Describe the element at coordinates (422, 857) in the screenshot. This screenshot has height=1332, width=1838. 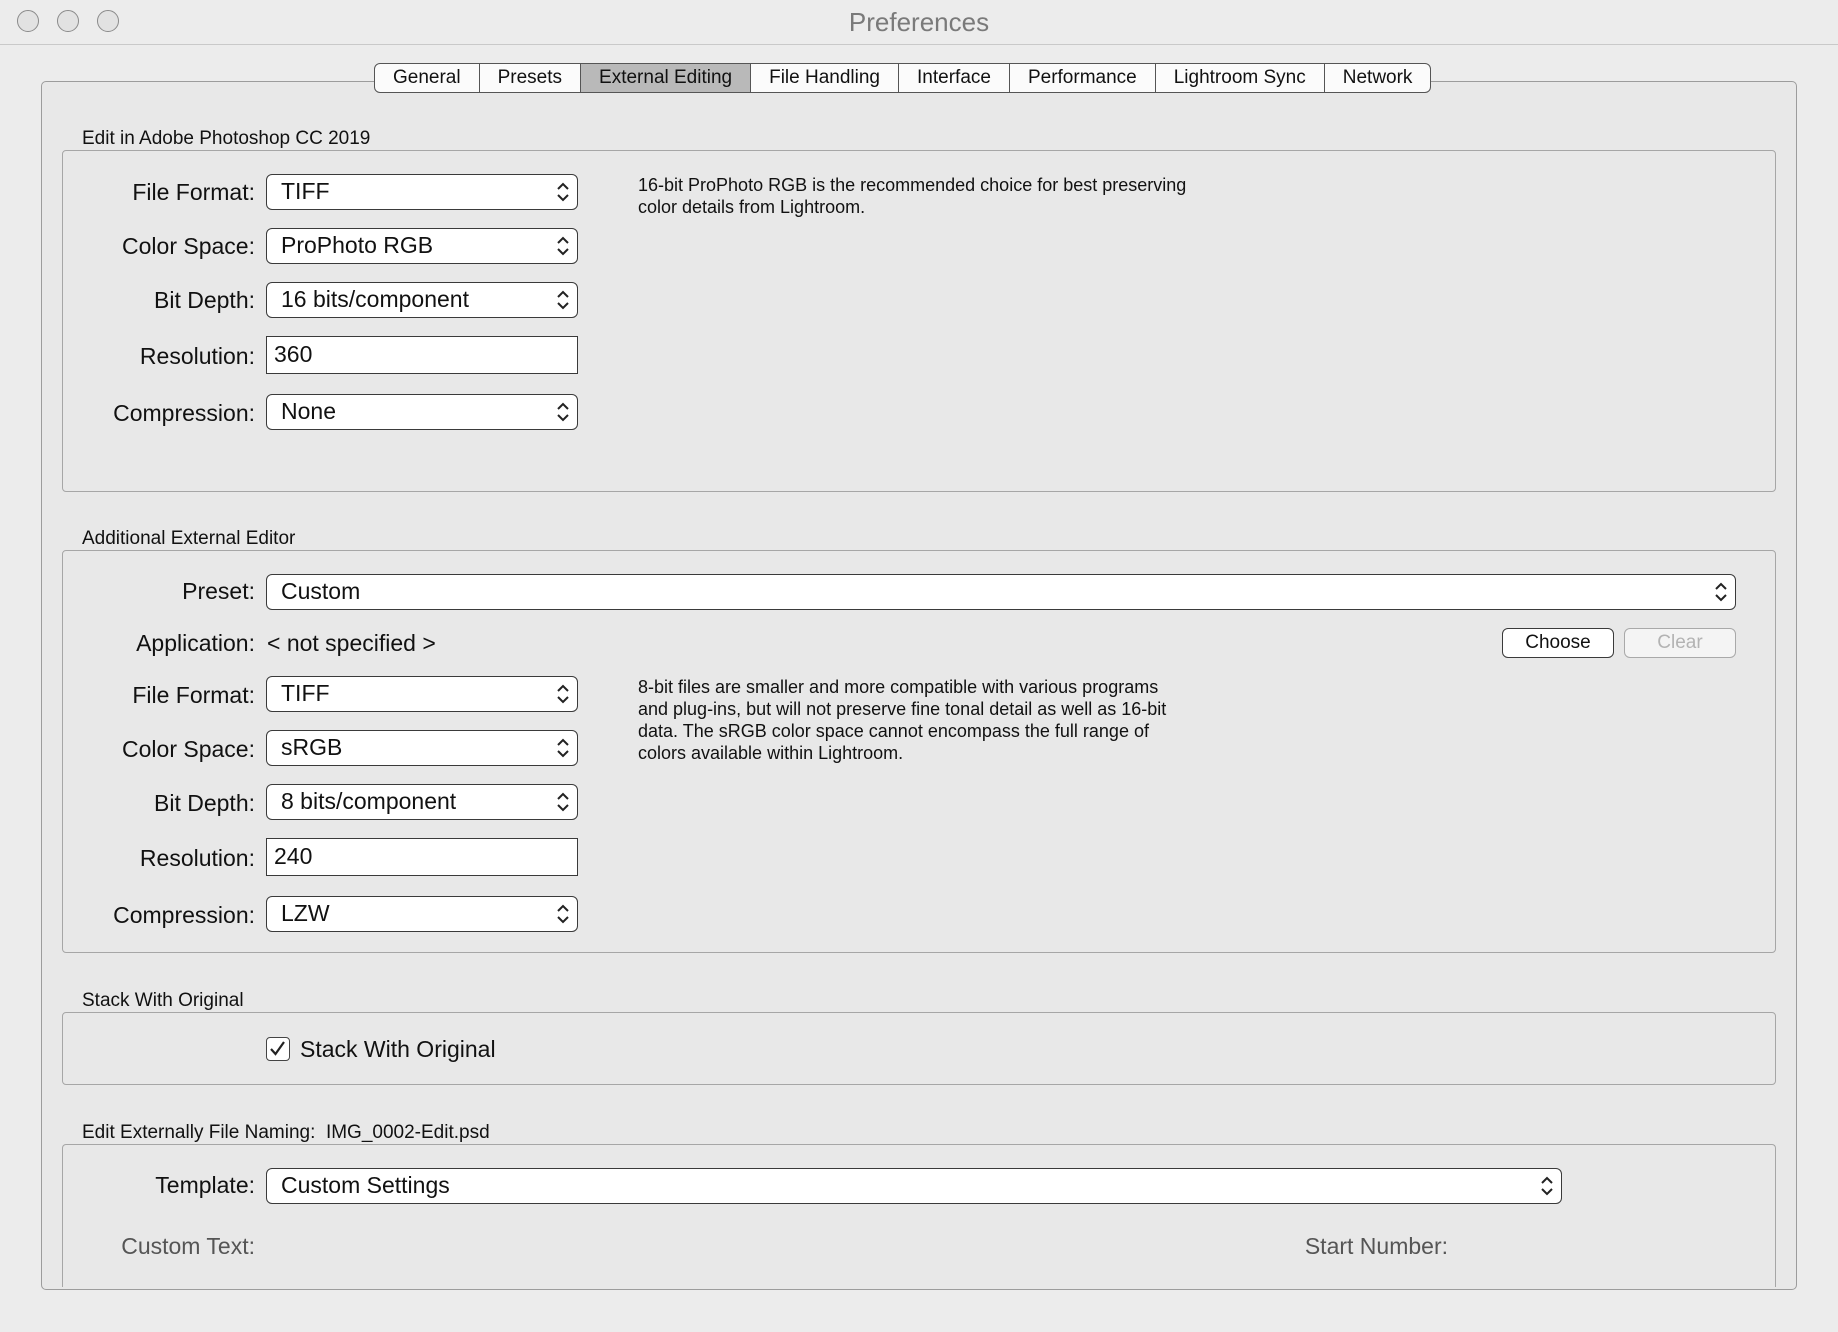
I see `ext-resolution-input: 240` at that location.